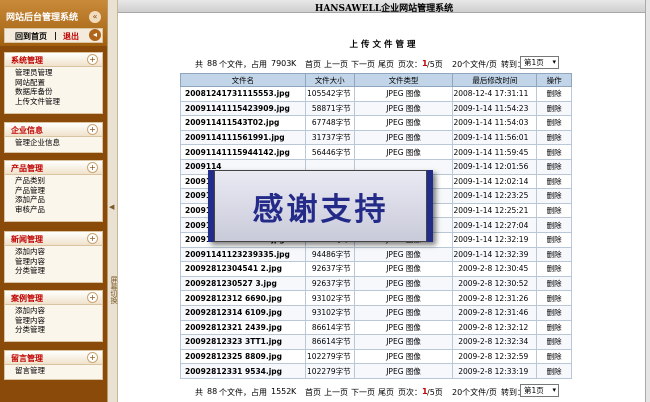 This screenshot has height=402, width=650. I want to click on section-header: 新闻管理 +, so click(53, 239).